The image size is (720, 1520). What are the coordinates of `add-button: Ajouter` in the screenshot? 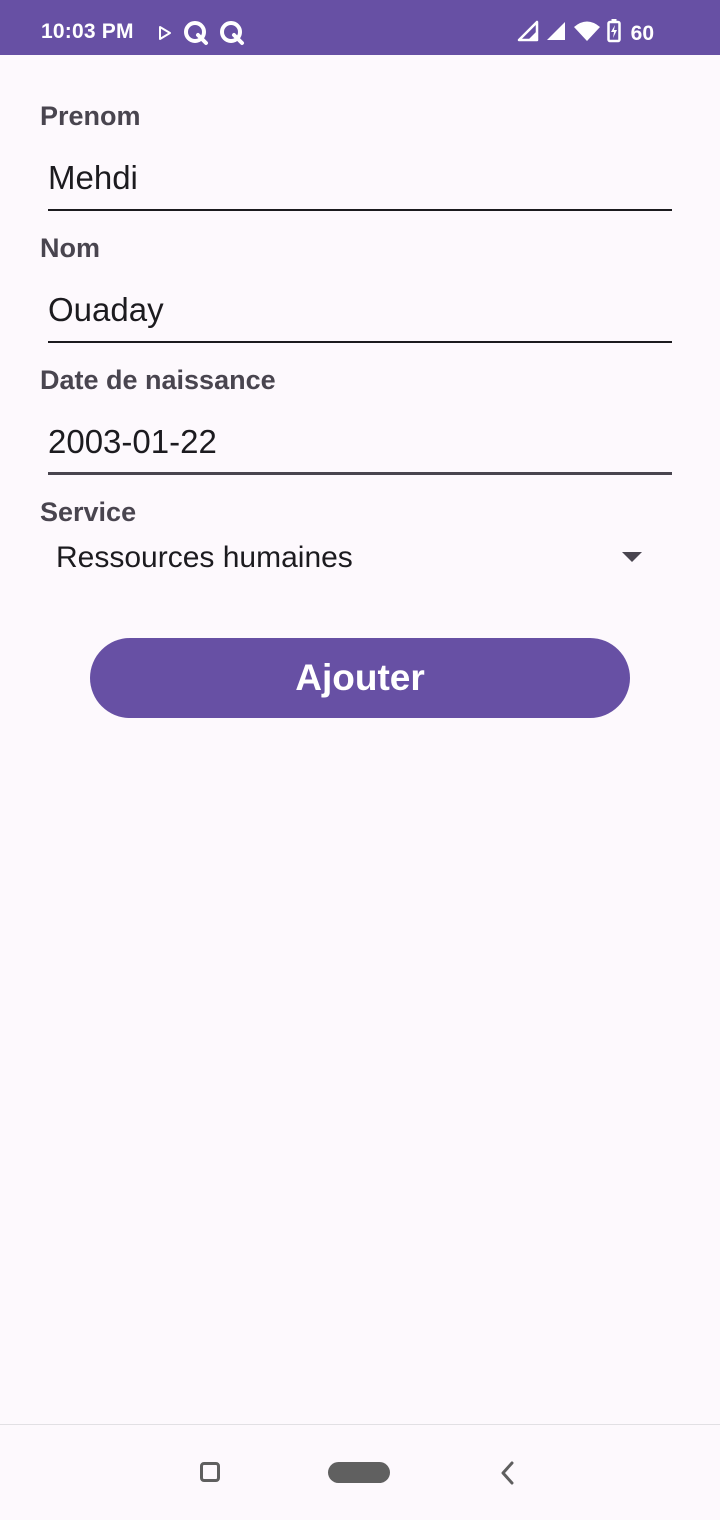 It's located at (360, 678).